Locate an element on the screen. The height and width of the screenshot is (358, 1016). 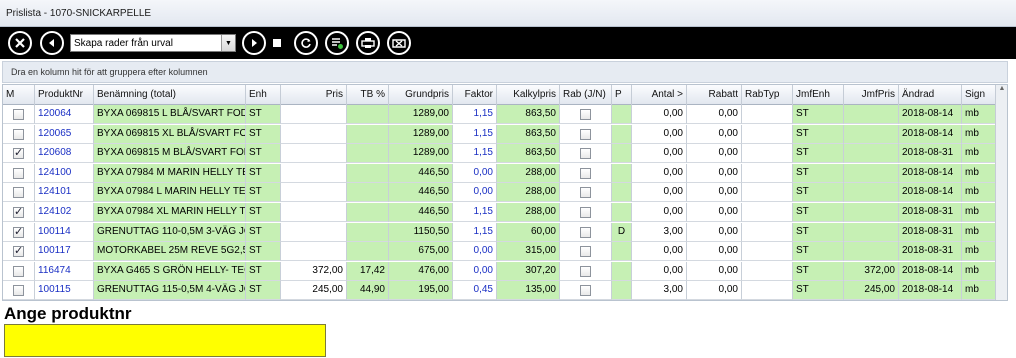
column-header-p: P is located at coordinates (622, 95).